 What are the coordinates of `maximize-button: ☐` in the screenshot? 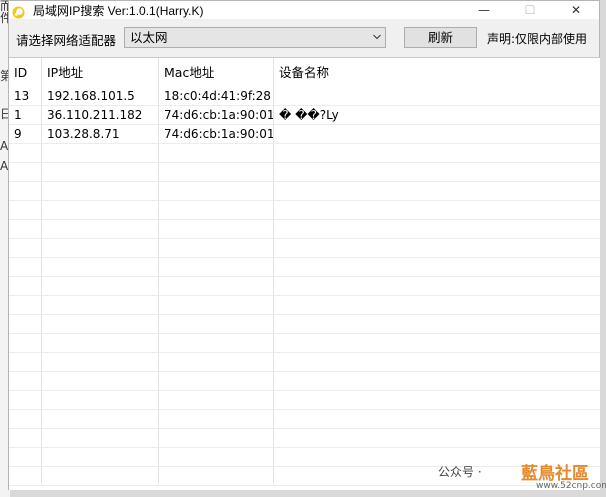 It's located at (530, 10).